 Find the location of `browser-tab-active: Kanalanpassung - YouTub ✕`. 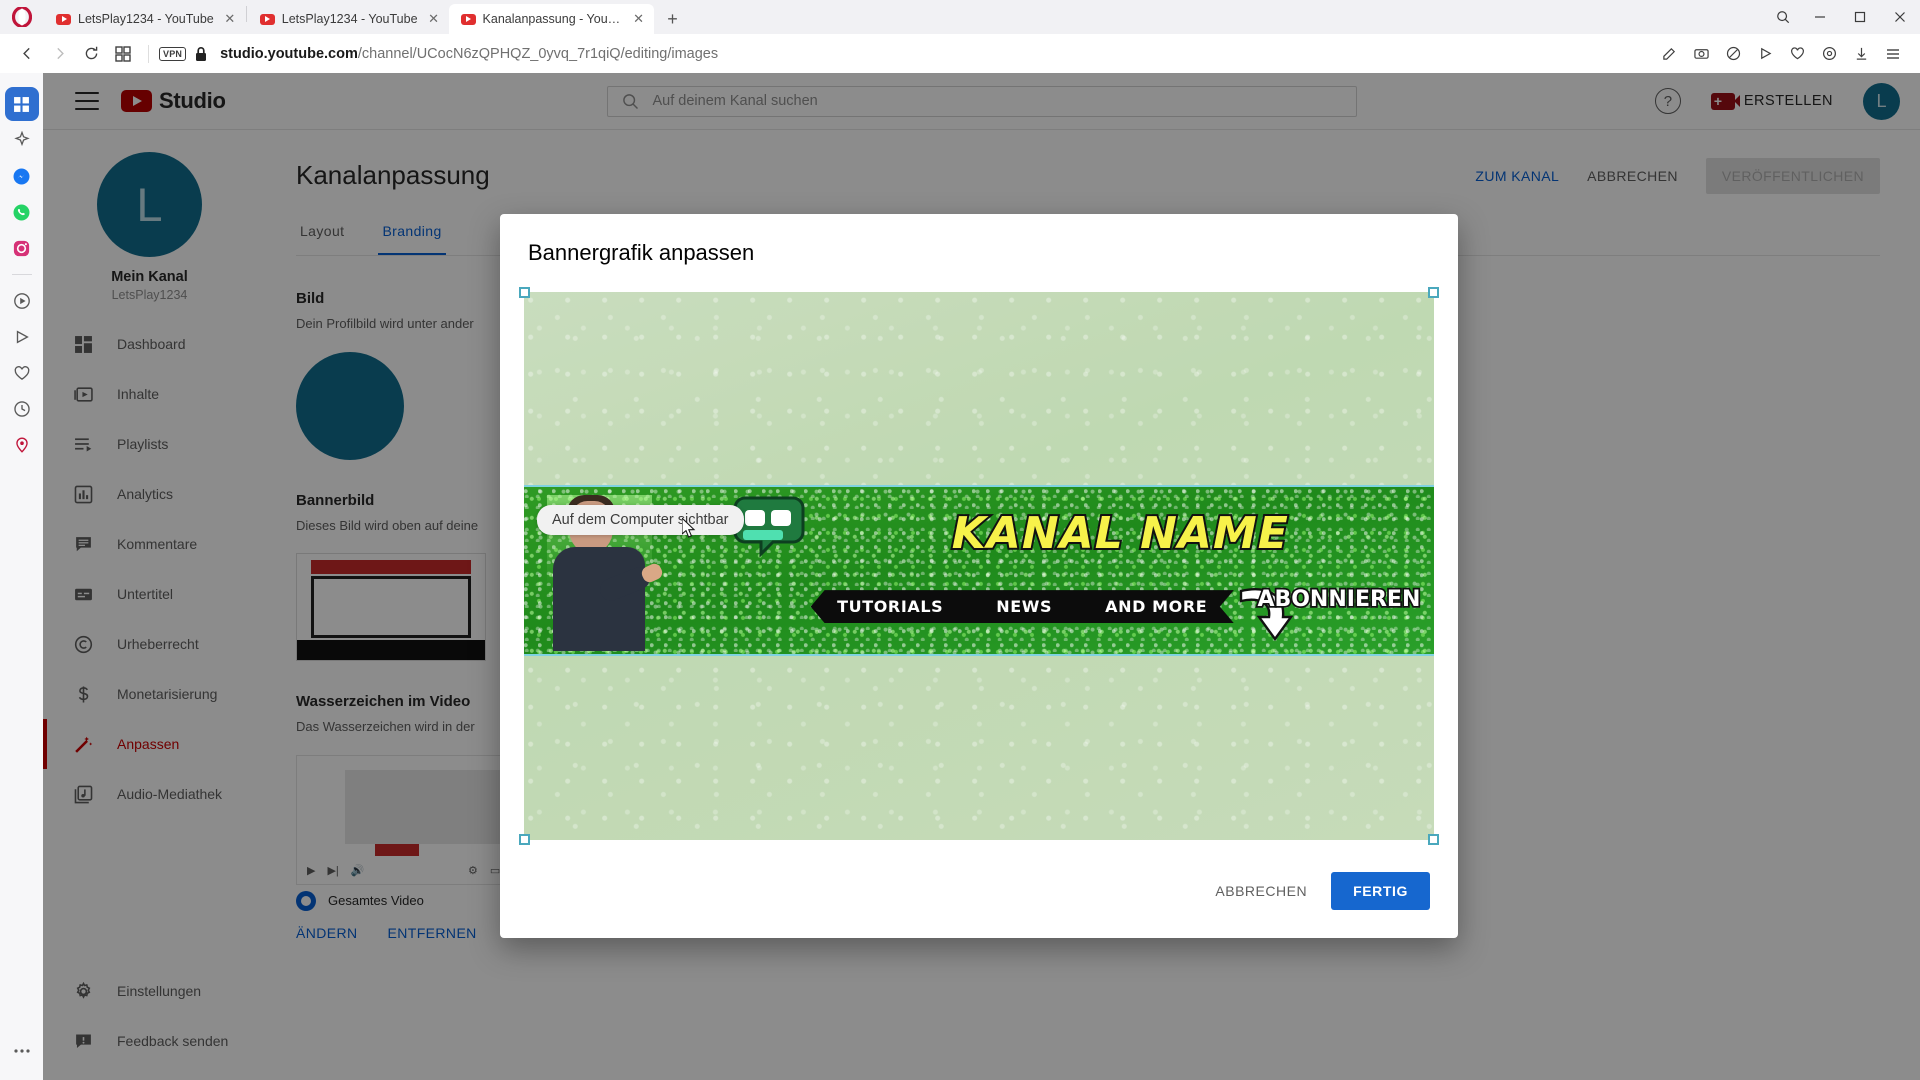

browser-tab-active: Kanalanpassung - YouTub ✕ is located at coordinates (551, 19).